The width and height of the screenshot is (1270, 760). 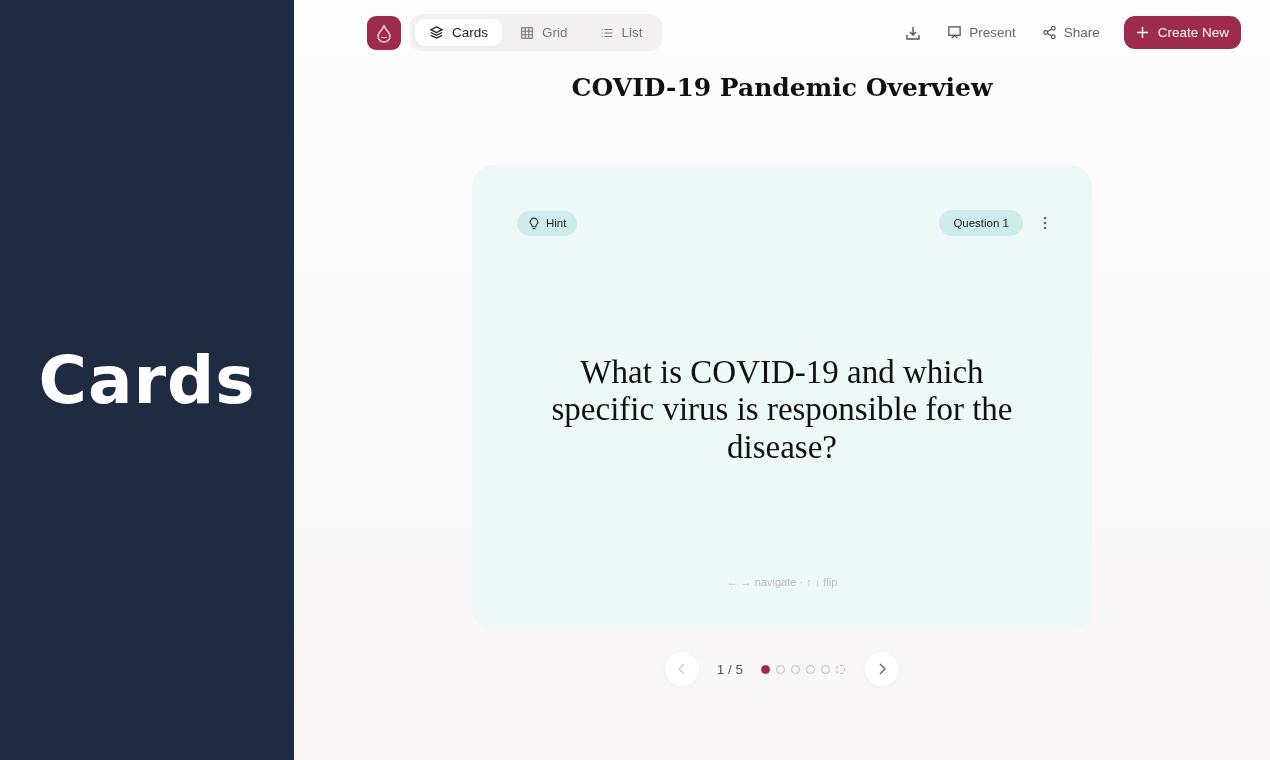 I want to click on question-badge: Question 1, so click(x=981, y=223).